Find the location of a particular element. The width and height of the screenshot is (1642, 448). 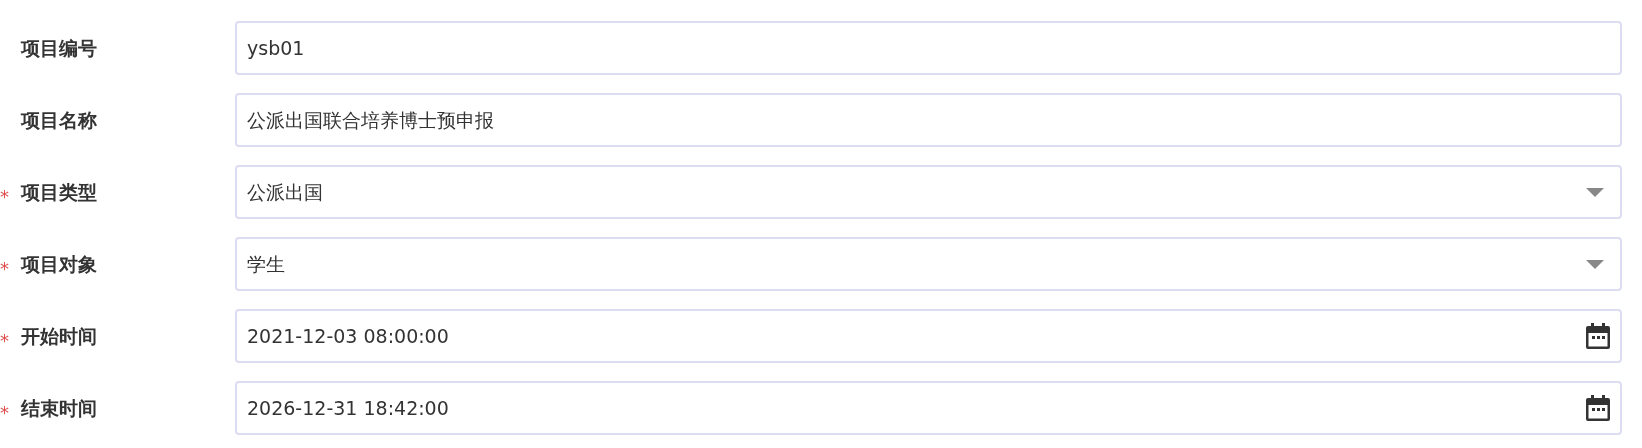

input-field: 公派出国联合培养博士预申报 is located at coordinates (928, 120).